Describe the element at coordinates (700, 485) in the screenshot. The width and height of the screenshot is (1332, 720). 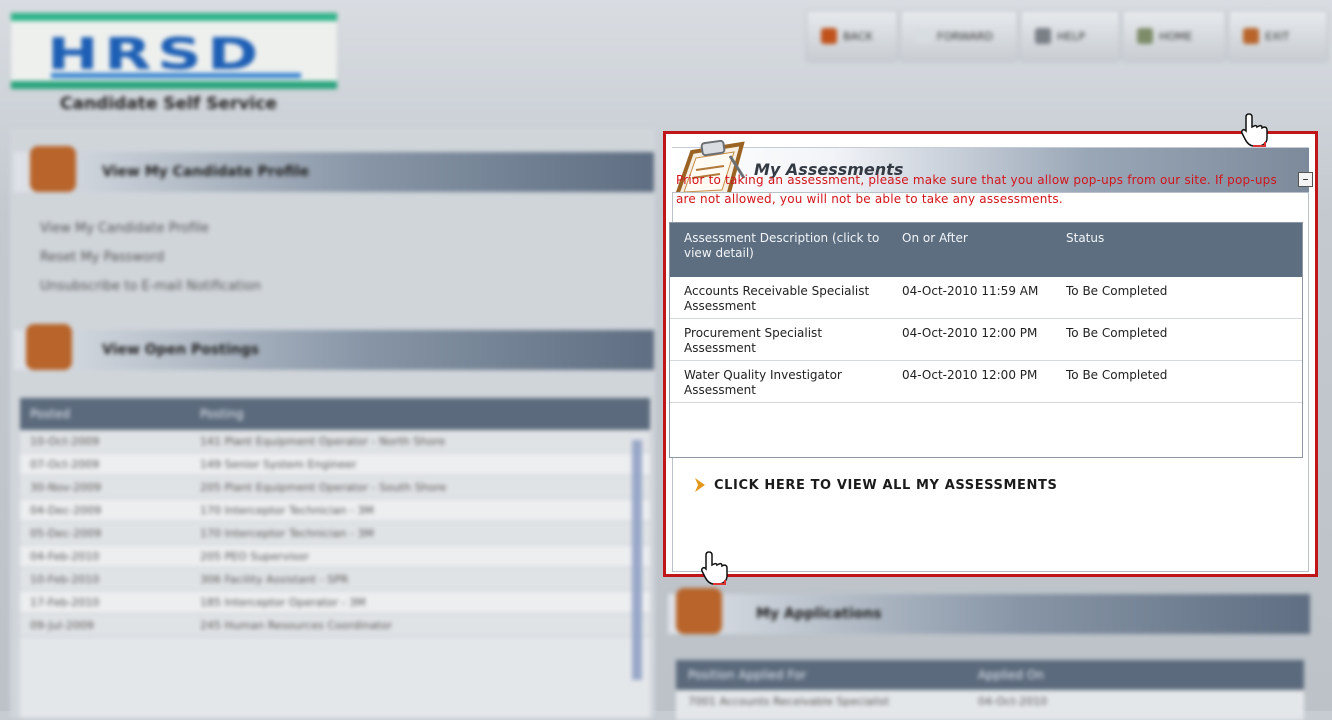
I see `chevron-right-icon` at that location.